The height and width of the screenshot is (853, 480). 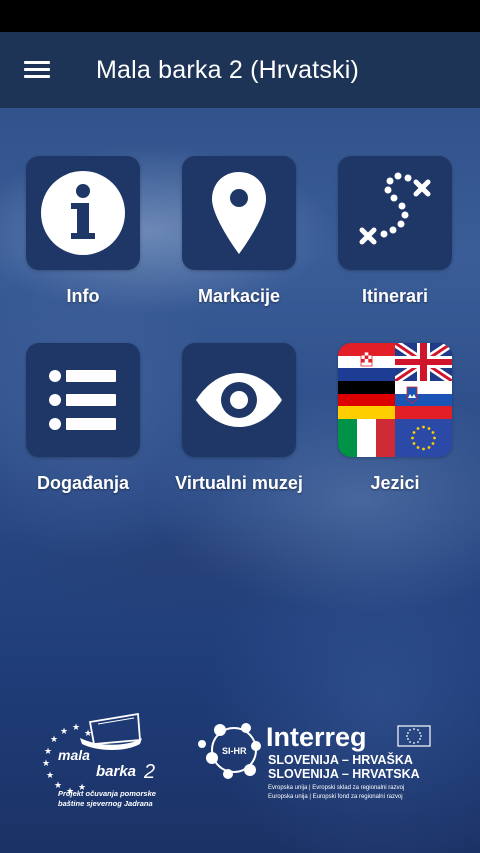 What do you see at coordinates (239, 296) in the screenshot?
I see `tile-markacije-label: Markacije` at bounding box center [239, 296].